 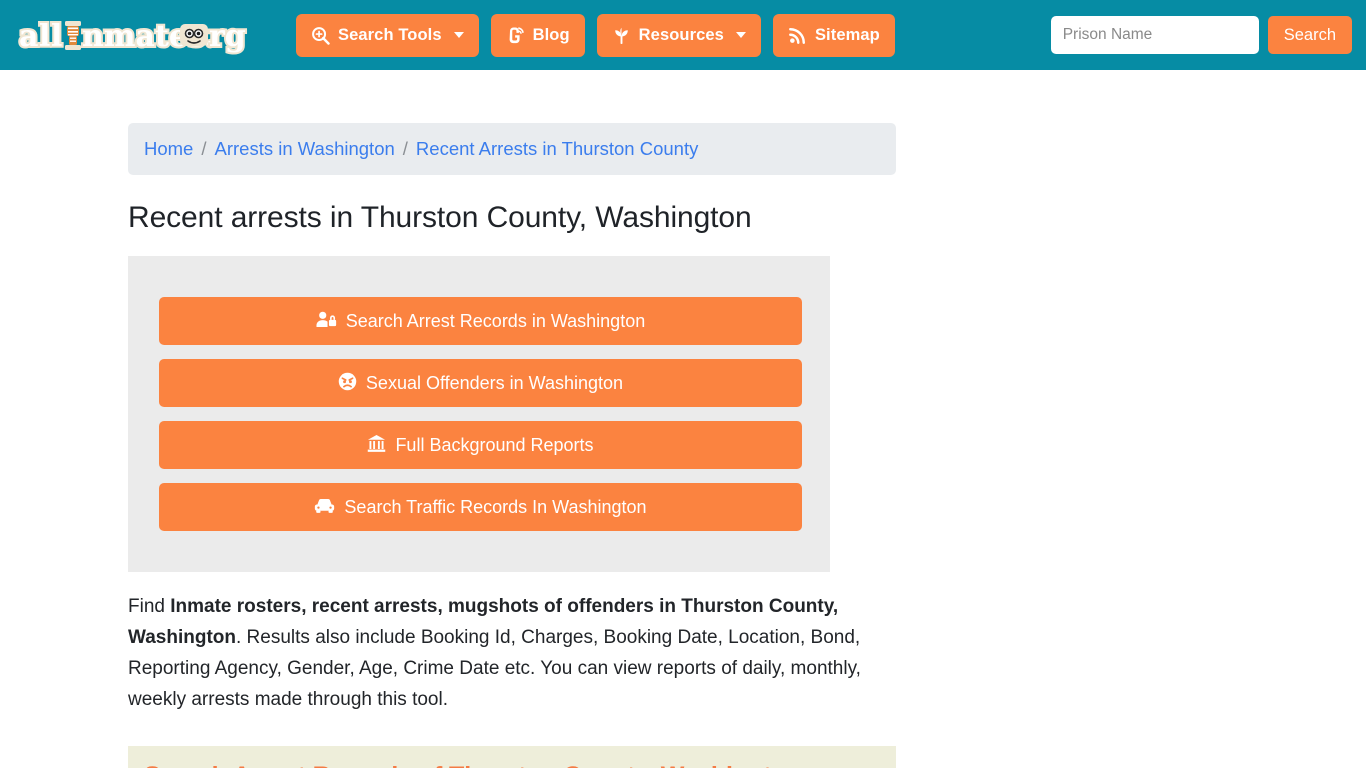 What do you see at coordinates (1154, 35) in the screenshot?
I see `prison-name-search-input` at bounding box center [1154, 35].